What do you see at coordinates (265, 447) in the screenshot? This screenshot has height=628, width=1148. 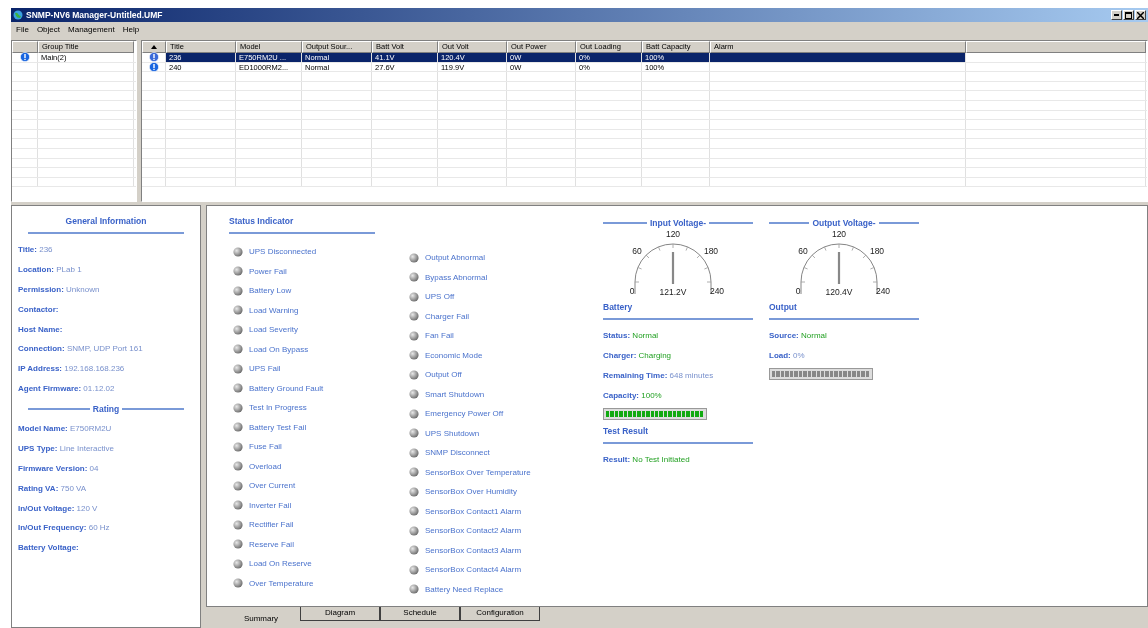 I see `status-label: Fuse Fail` at bounding box center [265, 447].